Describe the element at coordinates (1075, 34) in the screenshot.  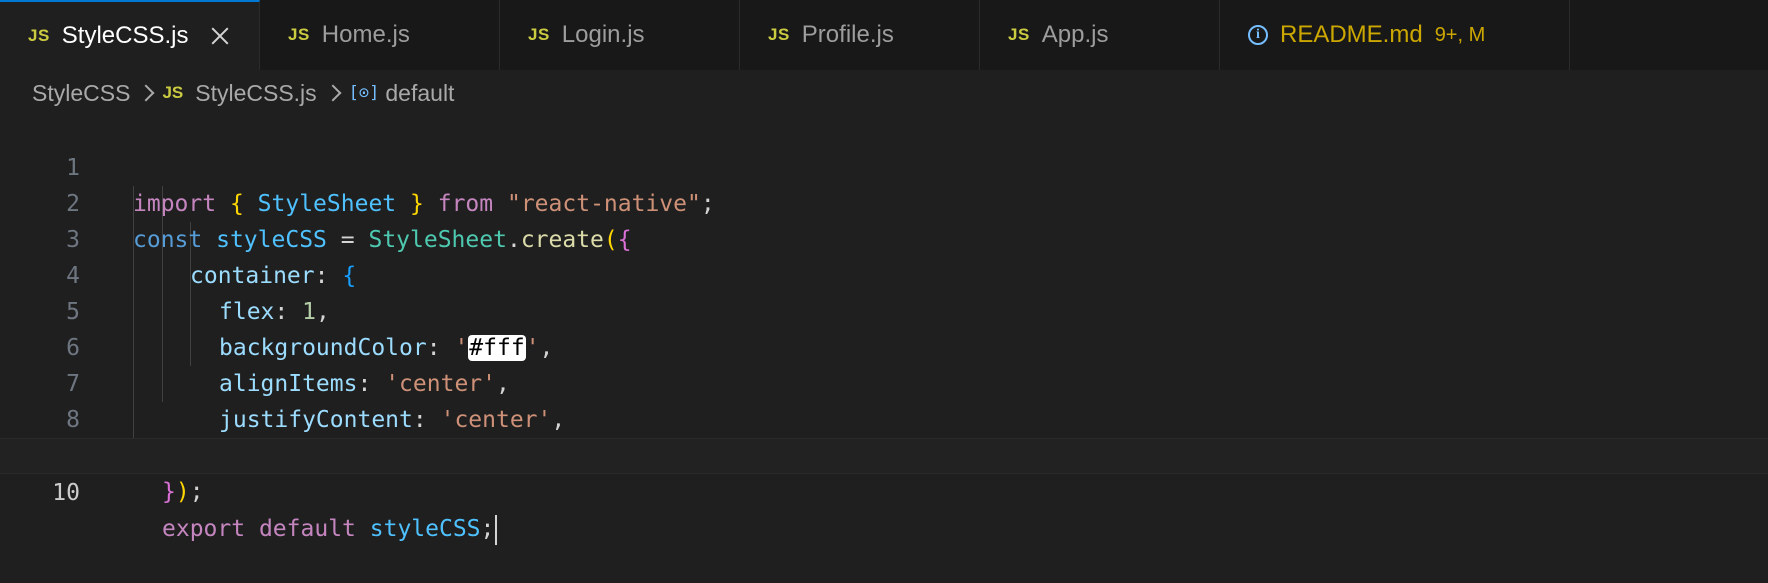
I see `tab-label: App.js` at that location.